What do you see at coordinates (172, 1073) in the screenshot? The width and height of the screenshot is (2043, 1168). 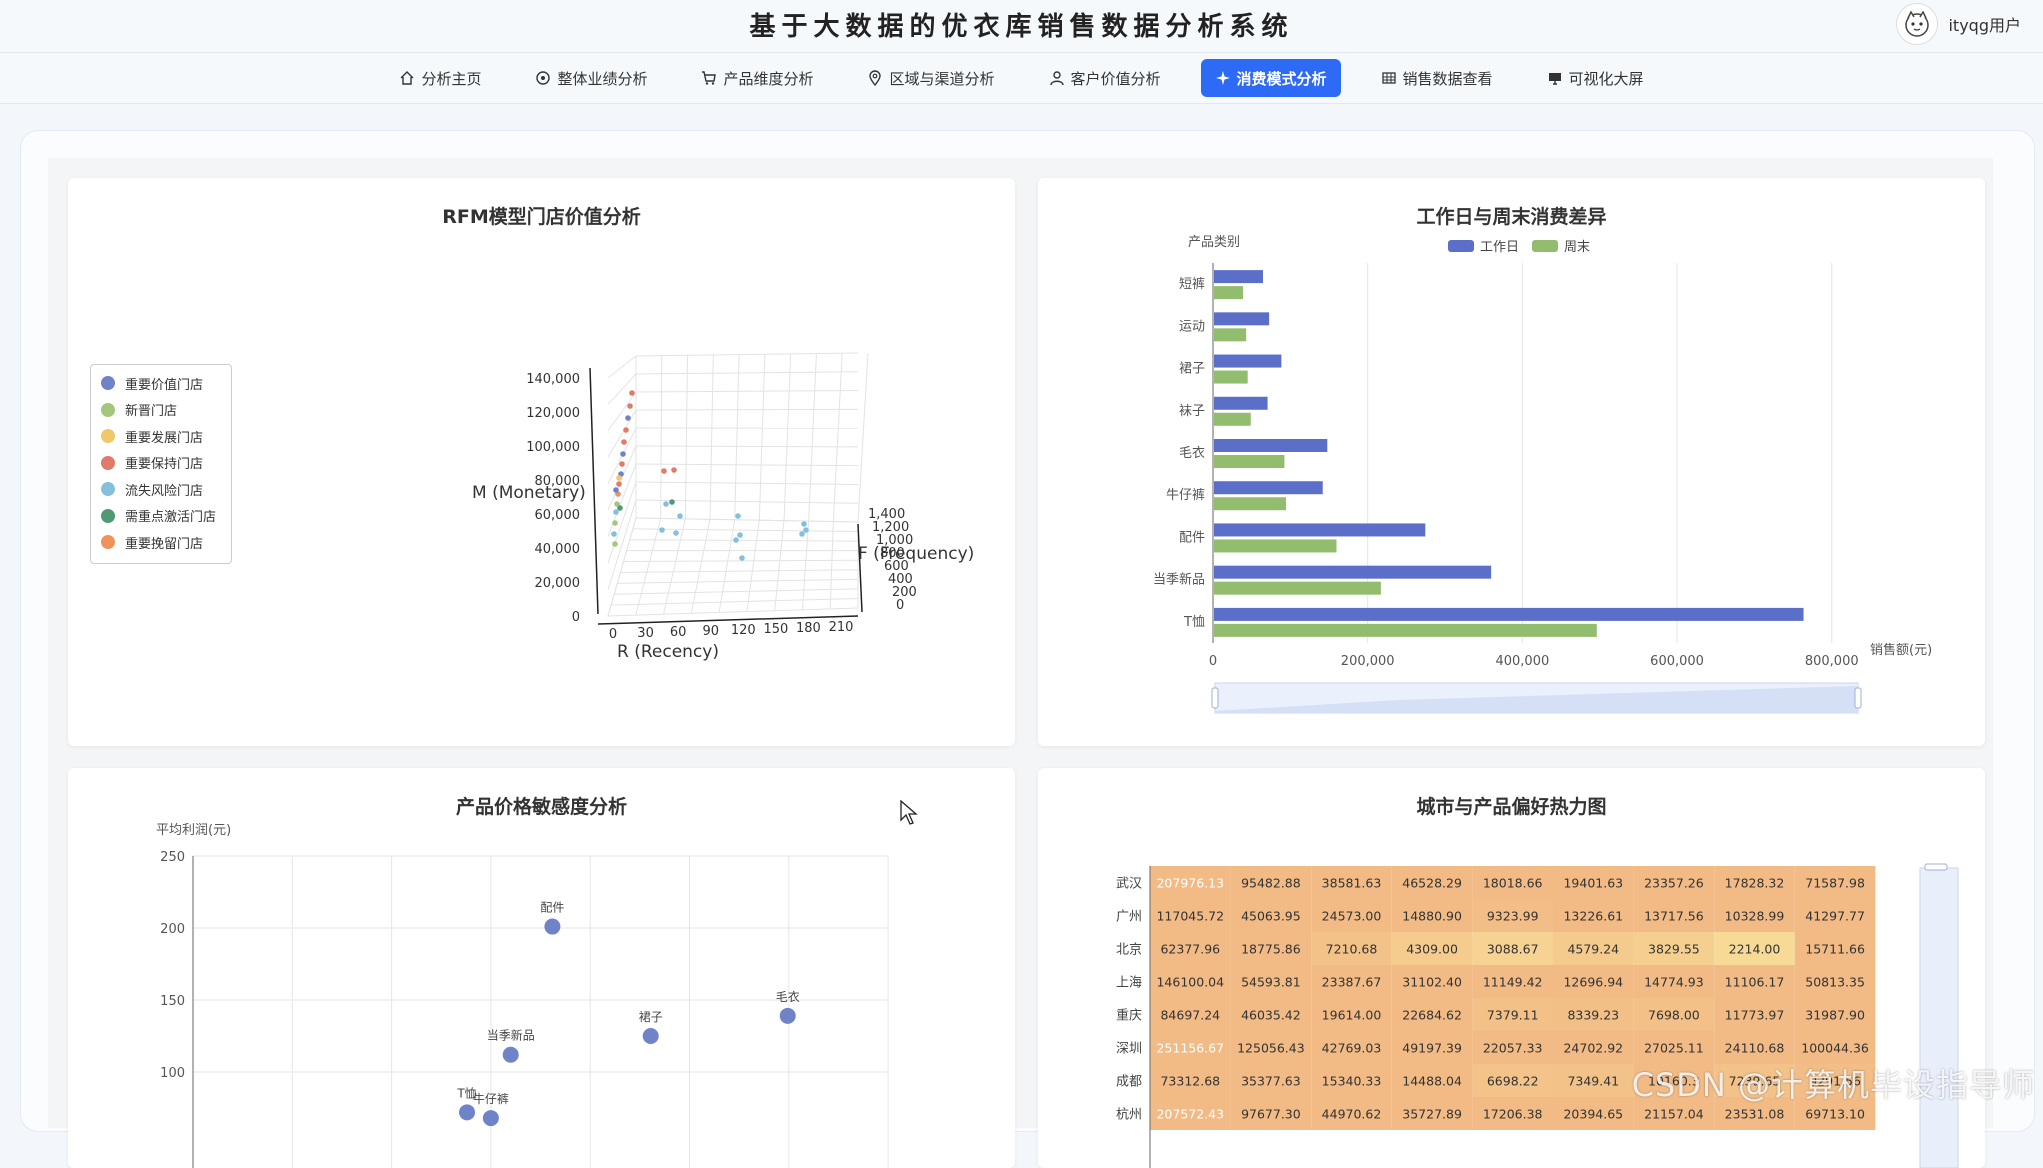 I see `y-tick-label: 100` at bounding box center [172, 1073].